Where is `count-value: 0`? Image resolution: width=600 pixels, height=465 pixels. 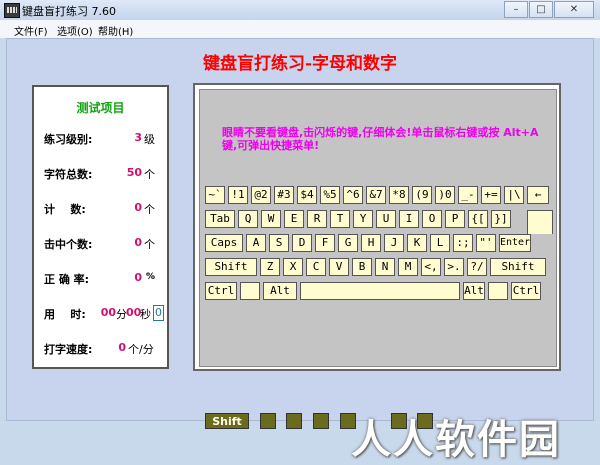
count-value: 0 is located at coordinates (138, 207).